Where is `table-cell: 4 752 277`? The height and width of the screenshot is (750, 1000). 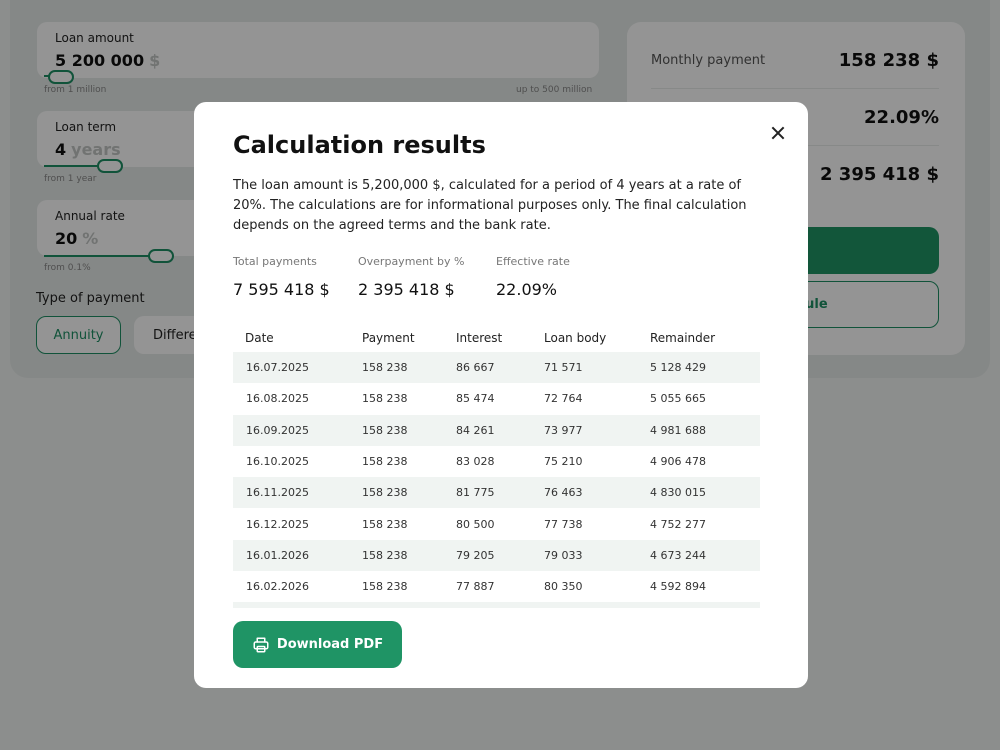
table-cell: 4 752 277 is located at coordinates (678, 524).